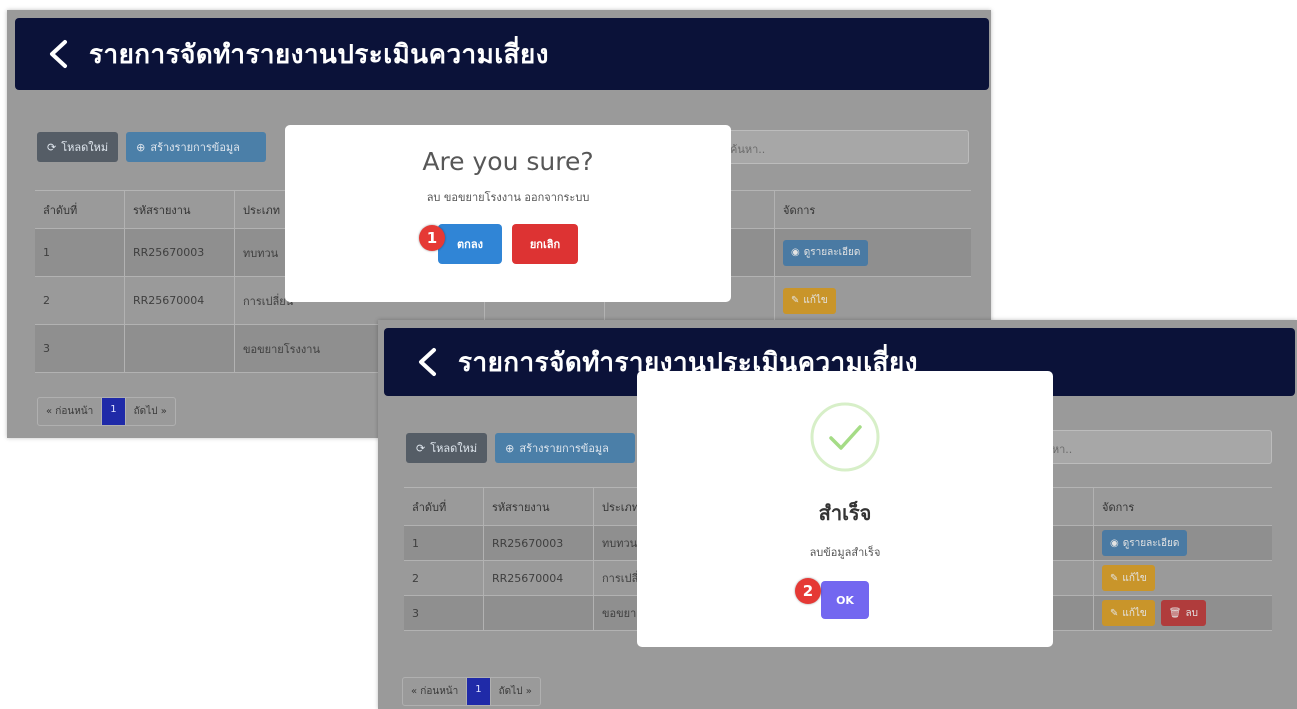 The width and height of the screenshot is (1297, 709). Describe the element at coordinates (545, 244) in the screenshot. I see `cancel-button: ยกเลิก` at that location.